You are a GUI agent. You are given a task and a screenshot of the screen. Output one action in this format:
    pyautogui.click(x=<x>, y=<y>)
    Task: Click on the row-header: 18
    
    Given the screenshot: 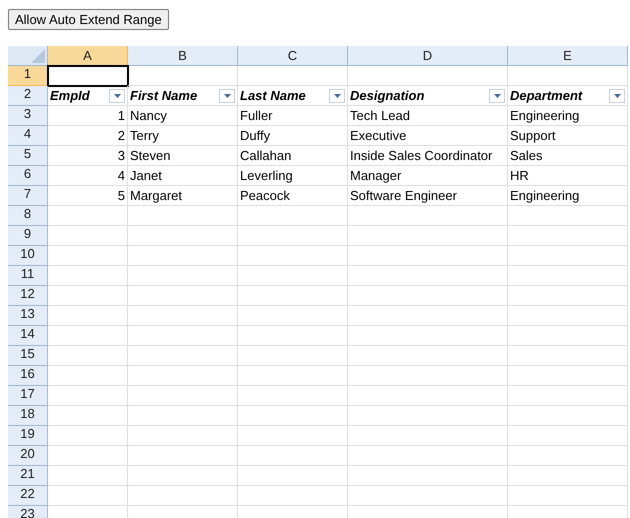 What is the action you would take?
    pyautogui.click(x=28, y=416)
    